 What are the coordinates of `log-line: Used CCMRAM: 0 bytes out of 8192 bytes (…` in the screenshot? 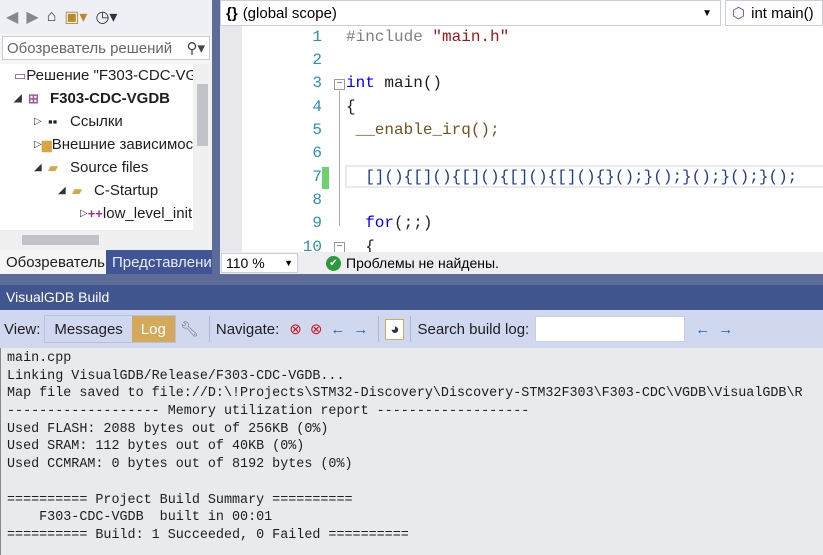 It's located at (180, 465).